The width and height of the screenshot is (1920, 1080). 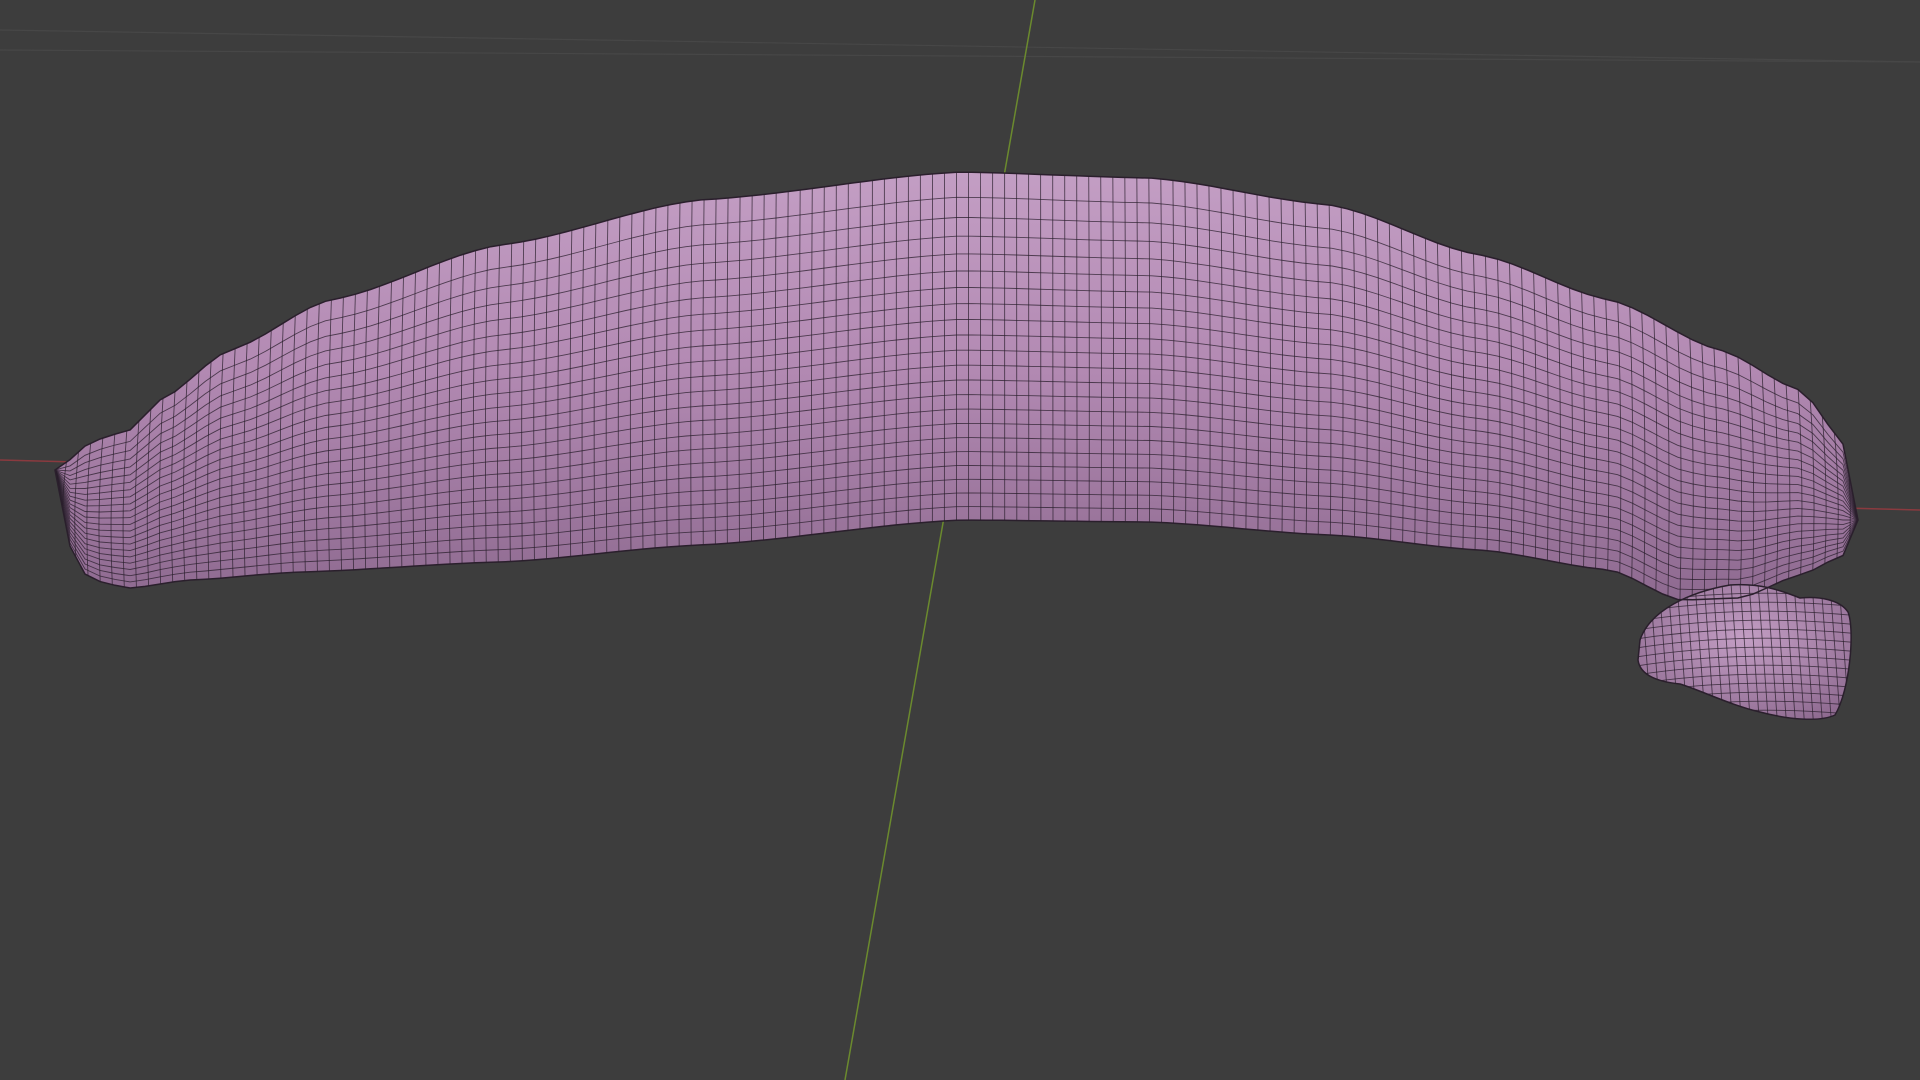 I want to click on y-axis-line, so click(x=940, y=540).